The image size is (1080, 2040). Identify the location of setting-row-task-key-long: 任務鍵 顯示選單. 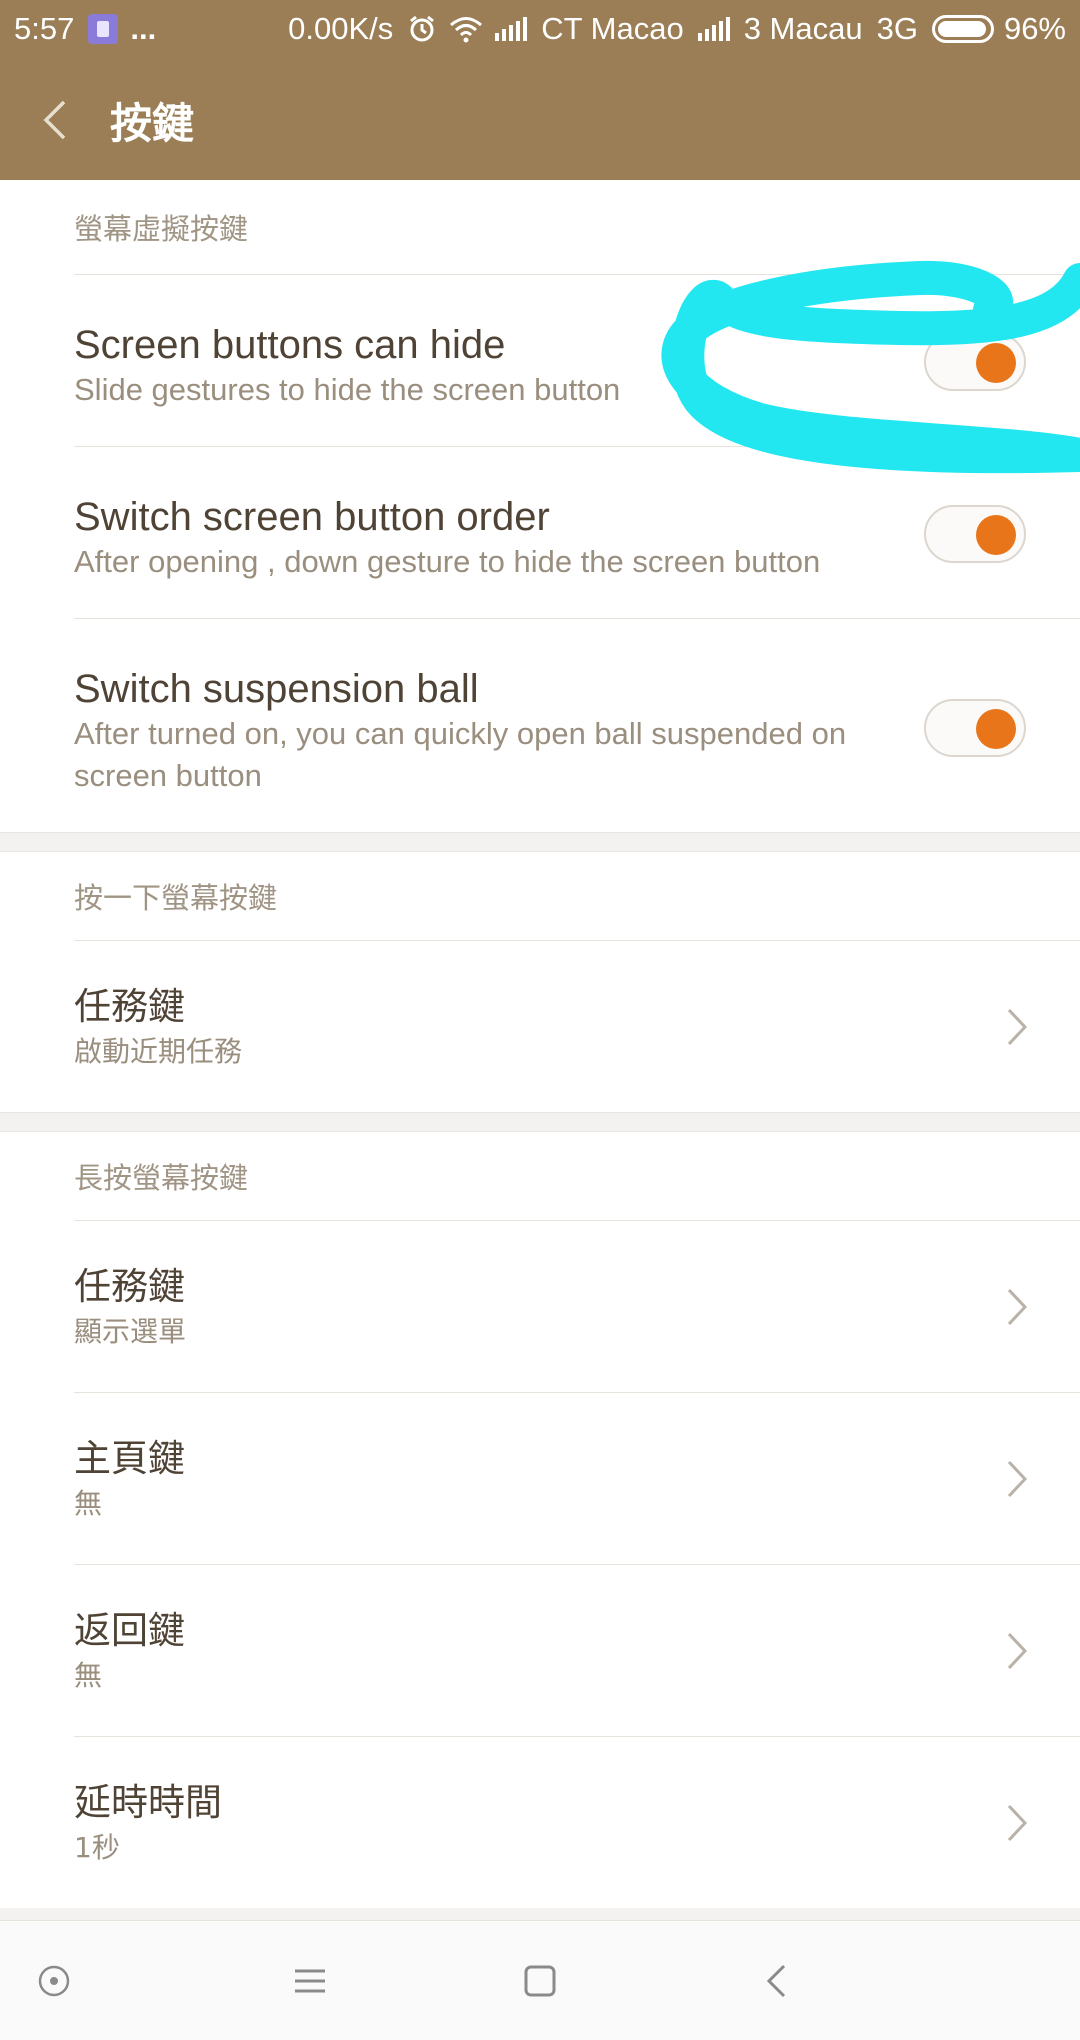
(577, 1306).